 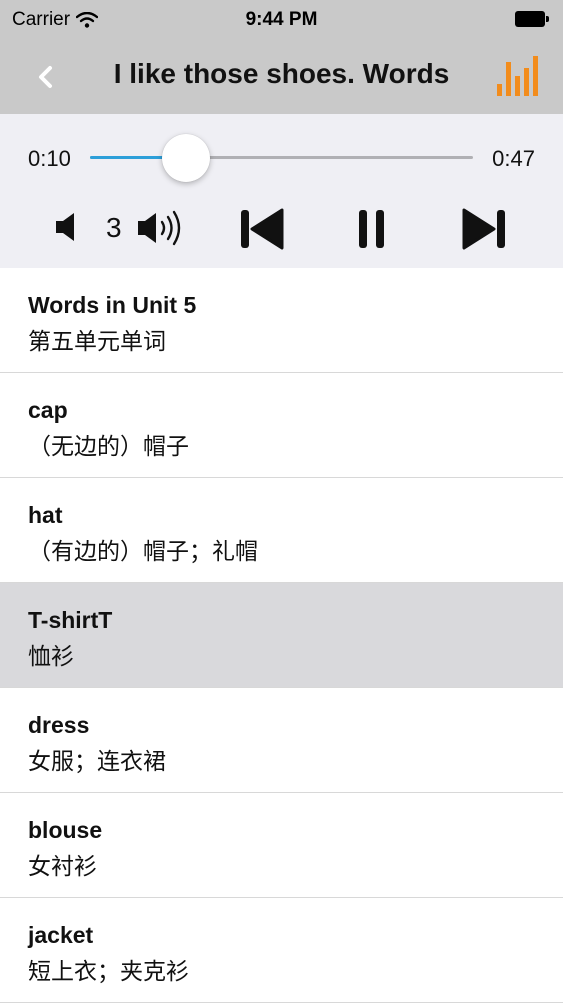 I want to click on word-english: Words in Unit 5, so click(x=112, y=305).